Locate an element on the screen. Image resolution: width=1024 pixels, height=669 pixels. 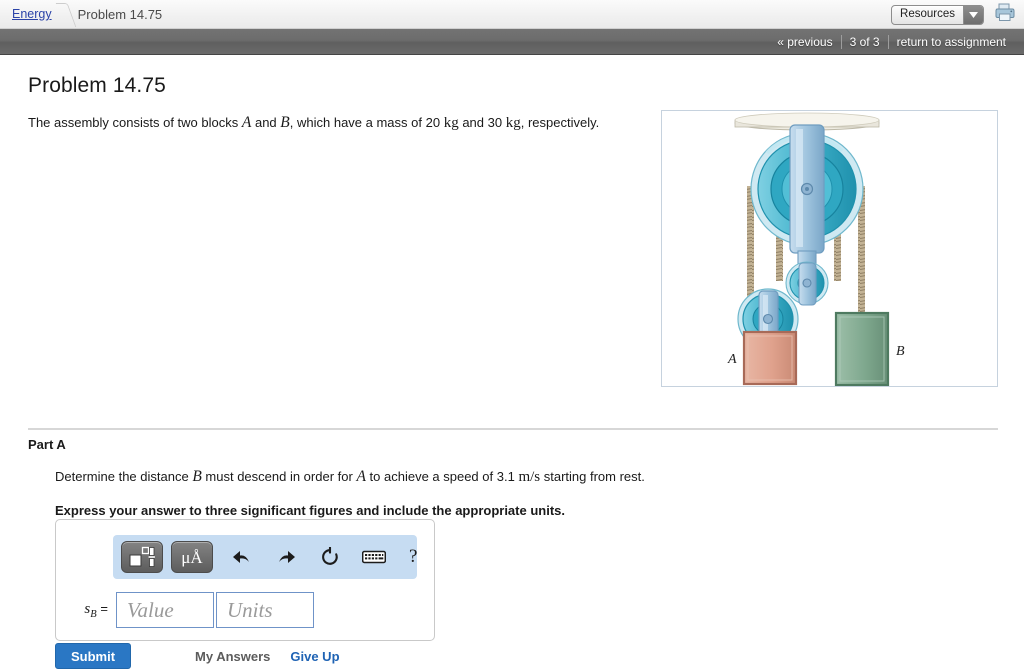
answer-actions: Submit My Answers Give Up is located at coordinates (197, 656).